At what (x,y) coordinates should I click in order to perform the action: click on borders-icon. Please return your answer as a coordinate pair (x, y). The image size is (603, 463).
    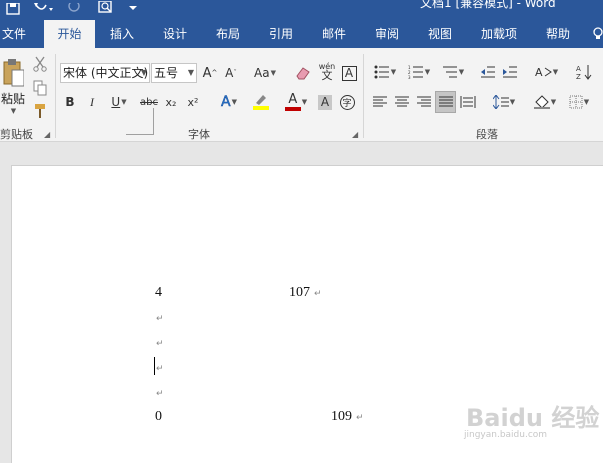
    Looking at the image, I should click on (576, 102).